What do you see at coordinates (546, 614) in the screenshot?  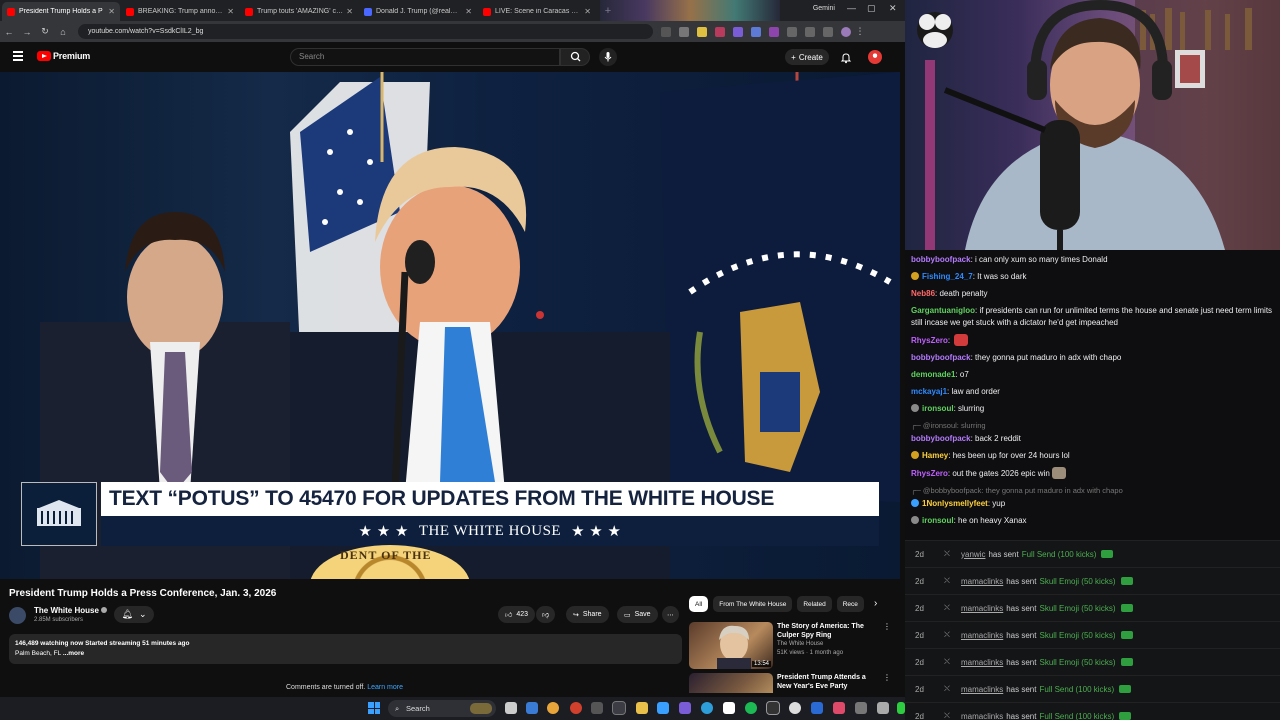 I see `dislike-button: 👎︎` at bounding box center [546, 614].